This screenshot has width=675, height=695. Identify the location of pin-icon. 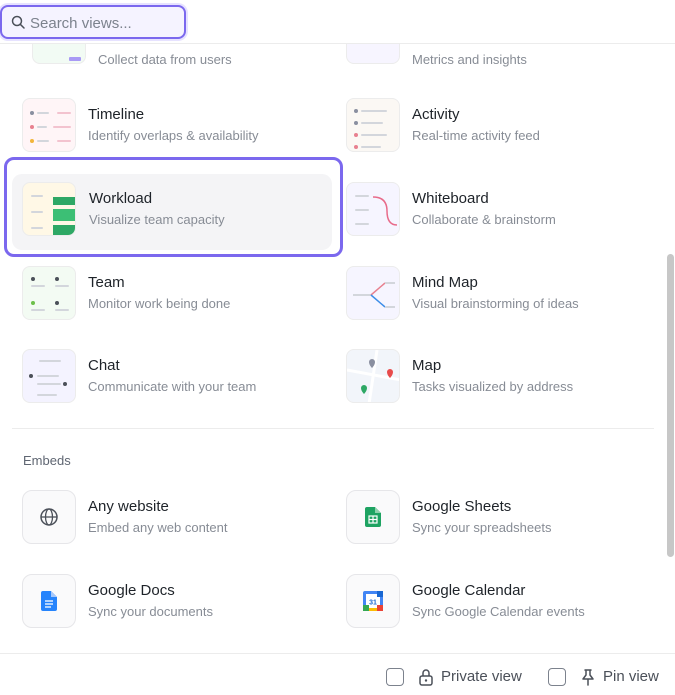
(588, 677).